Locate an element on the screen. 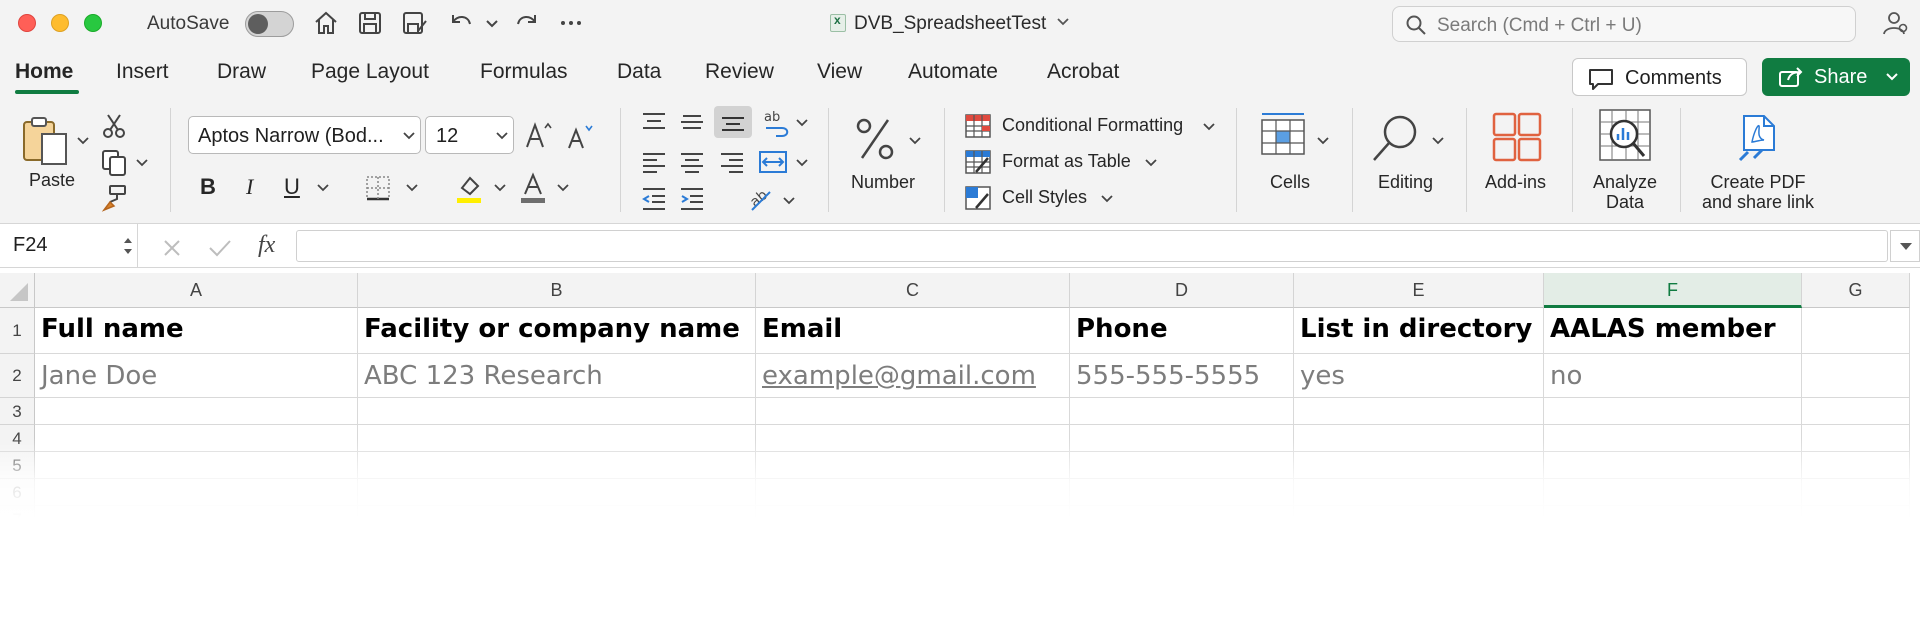  cell-a3 is located at coordinates (196, 411).